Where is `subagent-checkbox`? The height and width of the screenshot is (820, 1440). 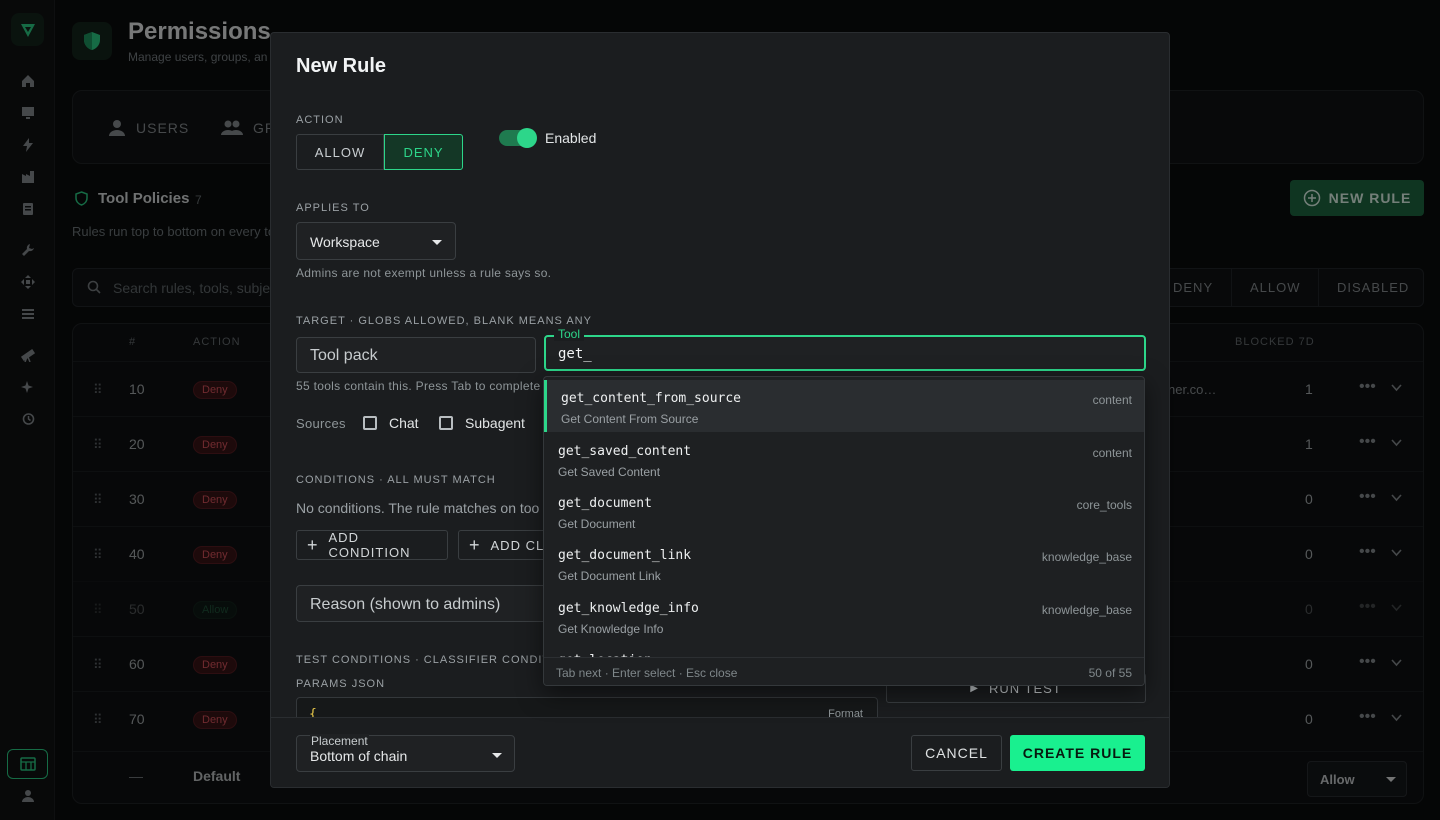 subagent-checkbox is located at coordinates (446, 423).